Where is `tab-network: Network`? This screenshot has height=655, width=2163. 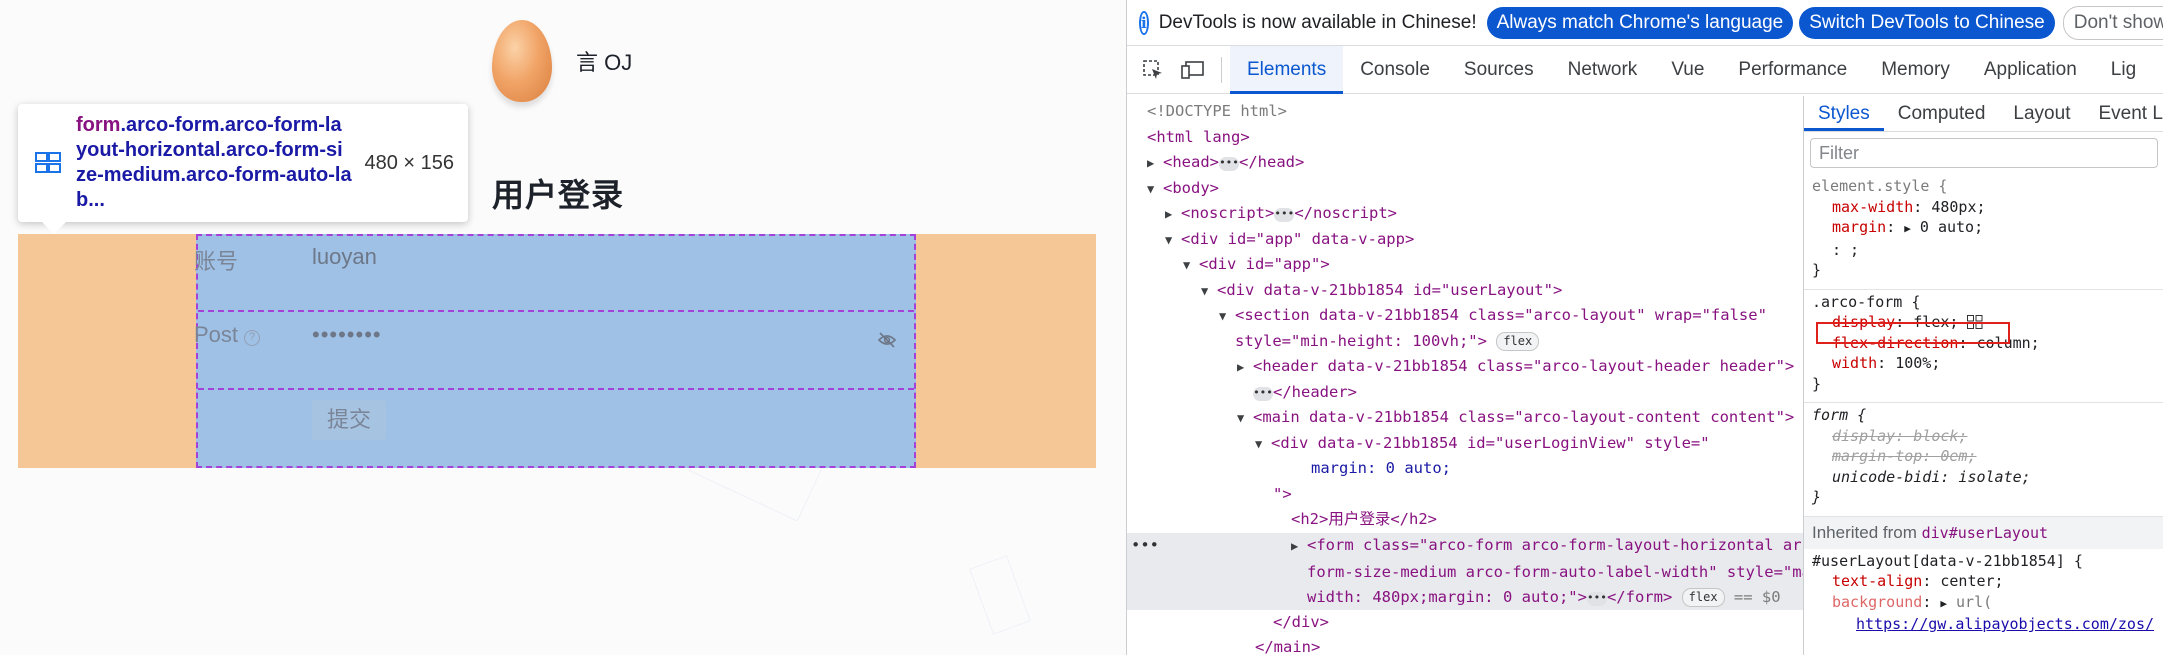
tab-network: Network is located at coordinates (1603, 70).